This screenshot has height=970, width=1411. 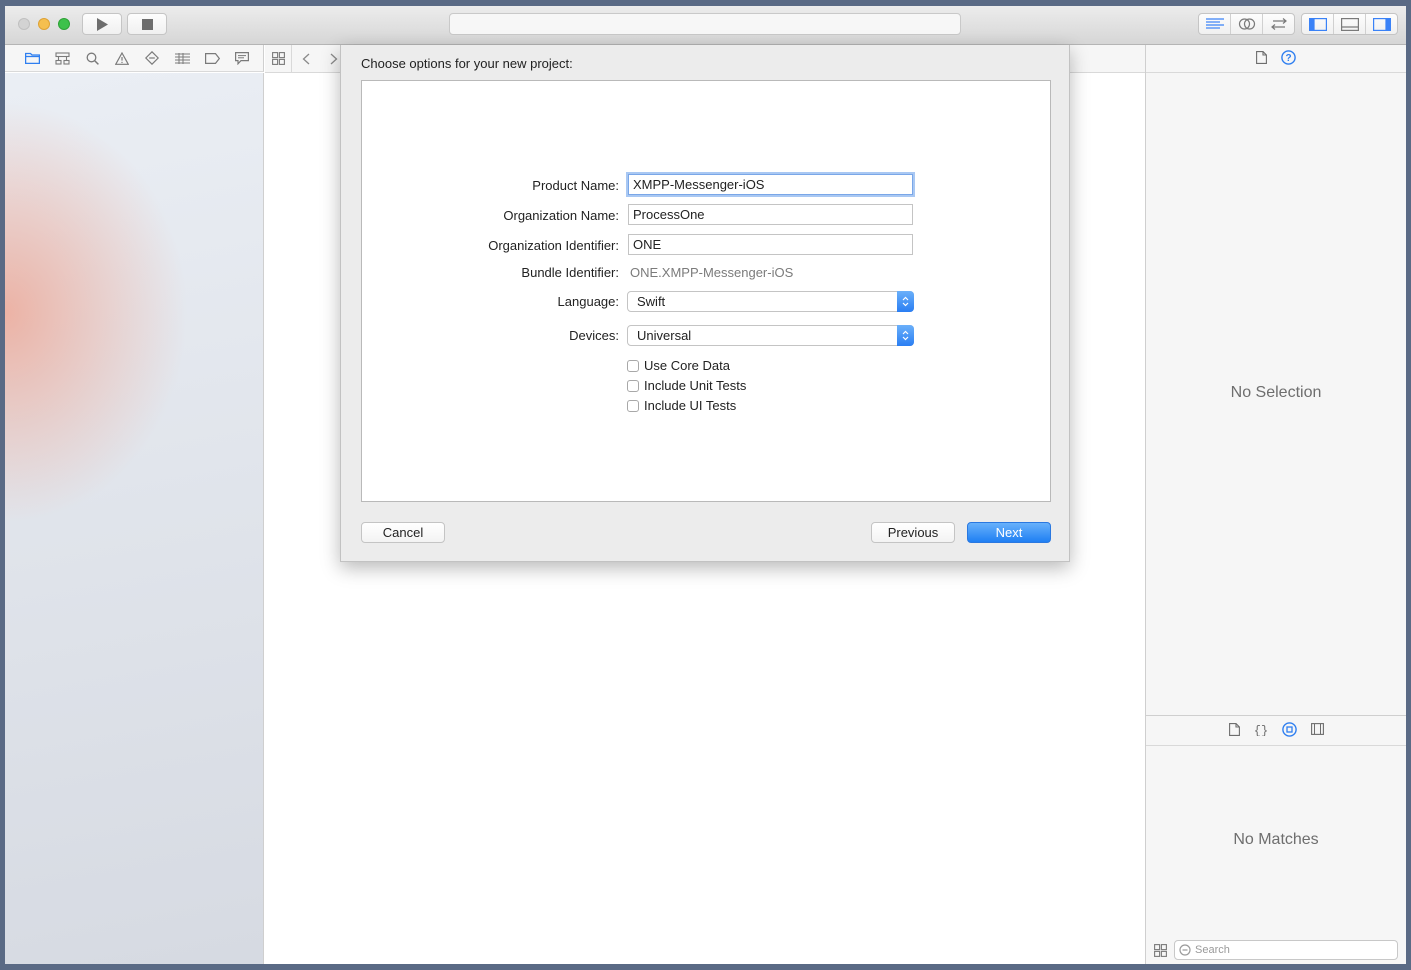 I want to click on include-unit-tests-checkbox: Include Unit Tests, so click(x=686, y=385).